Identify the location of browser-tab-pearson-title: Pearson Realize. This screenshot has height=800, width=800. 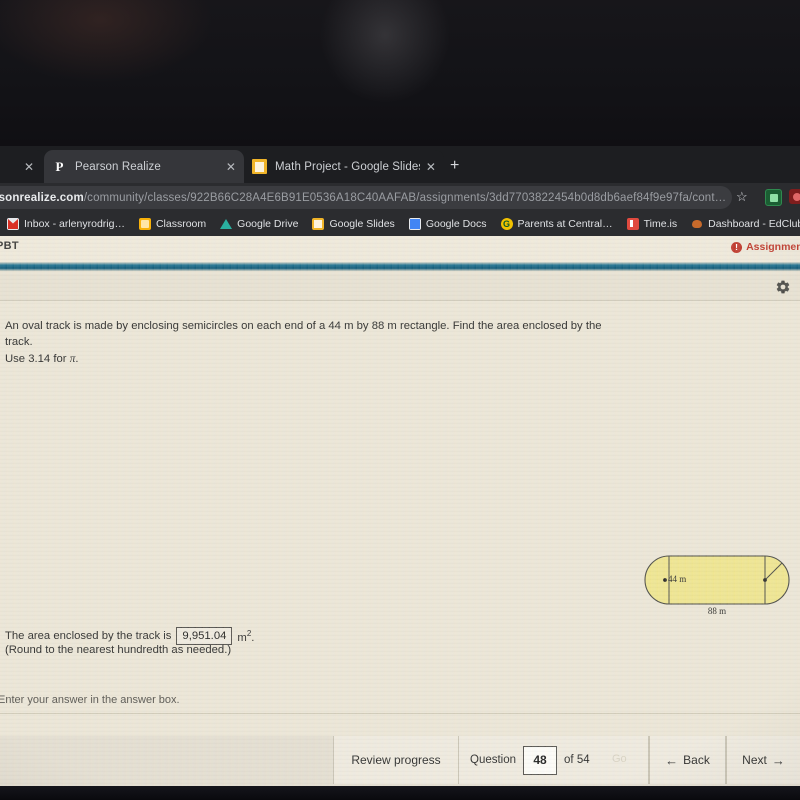
(118, 166).